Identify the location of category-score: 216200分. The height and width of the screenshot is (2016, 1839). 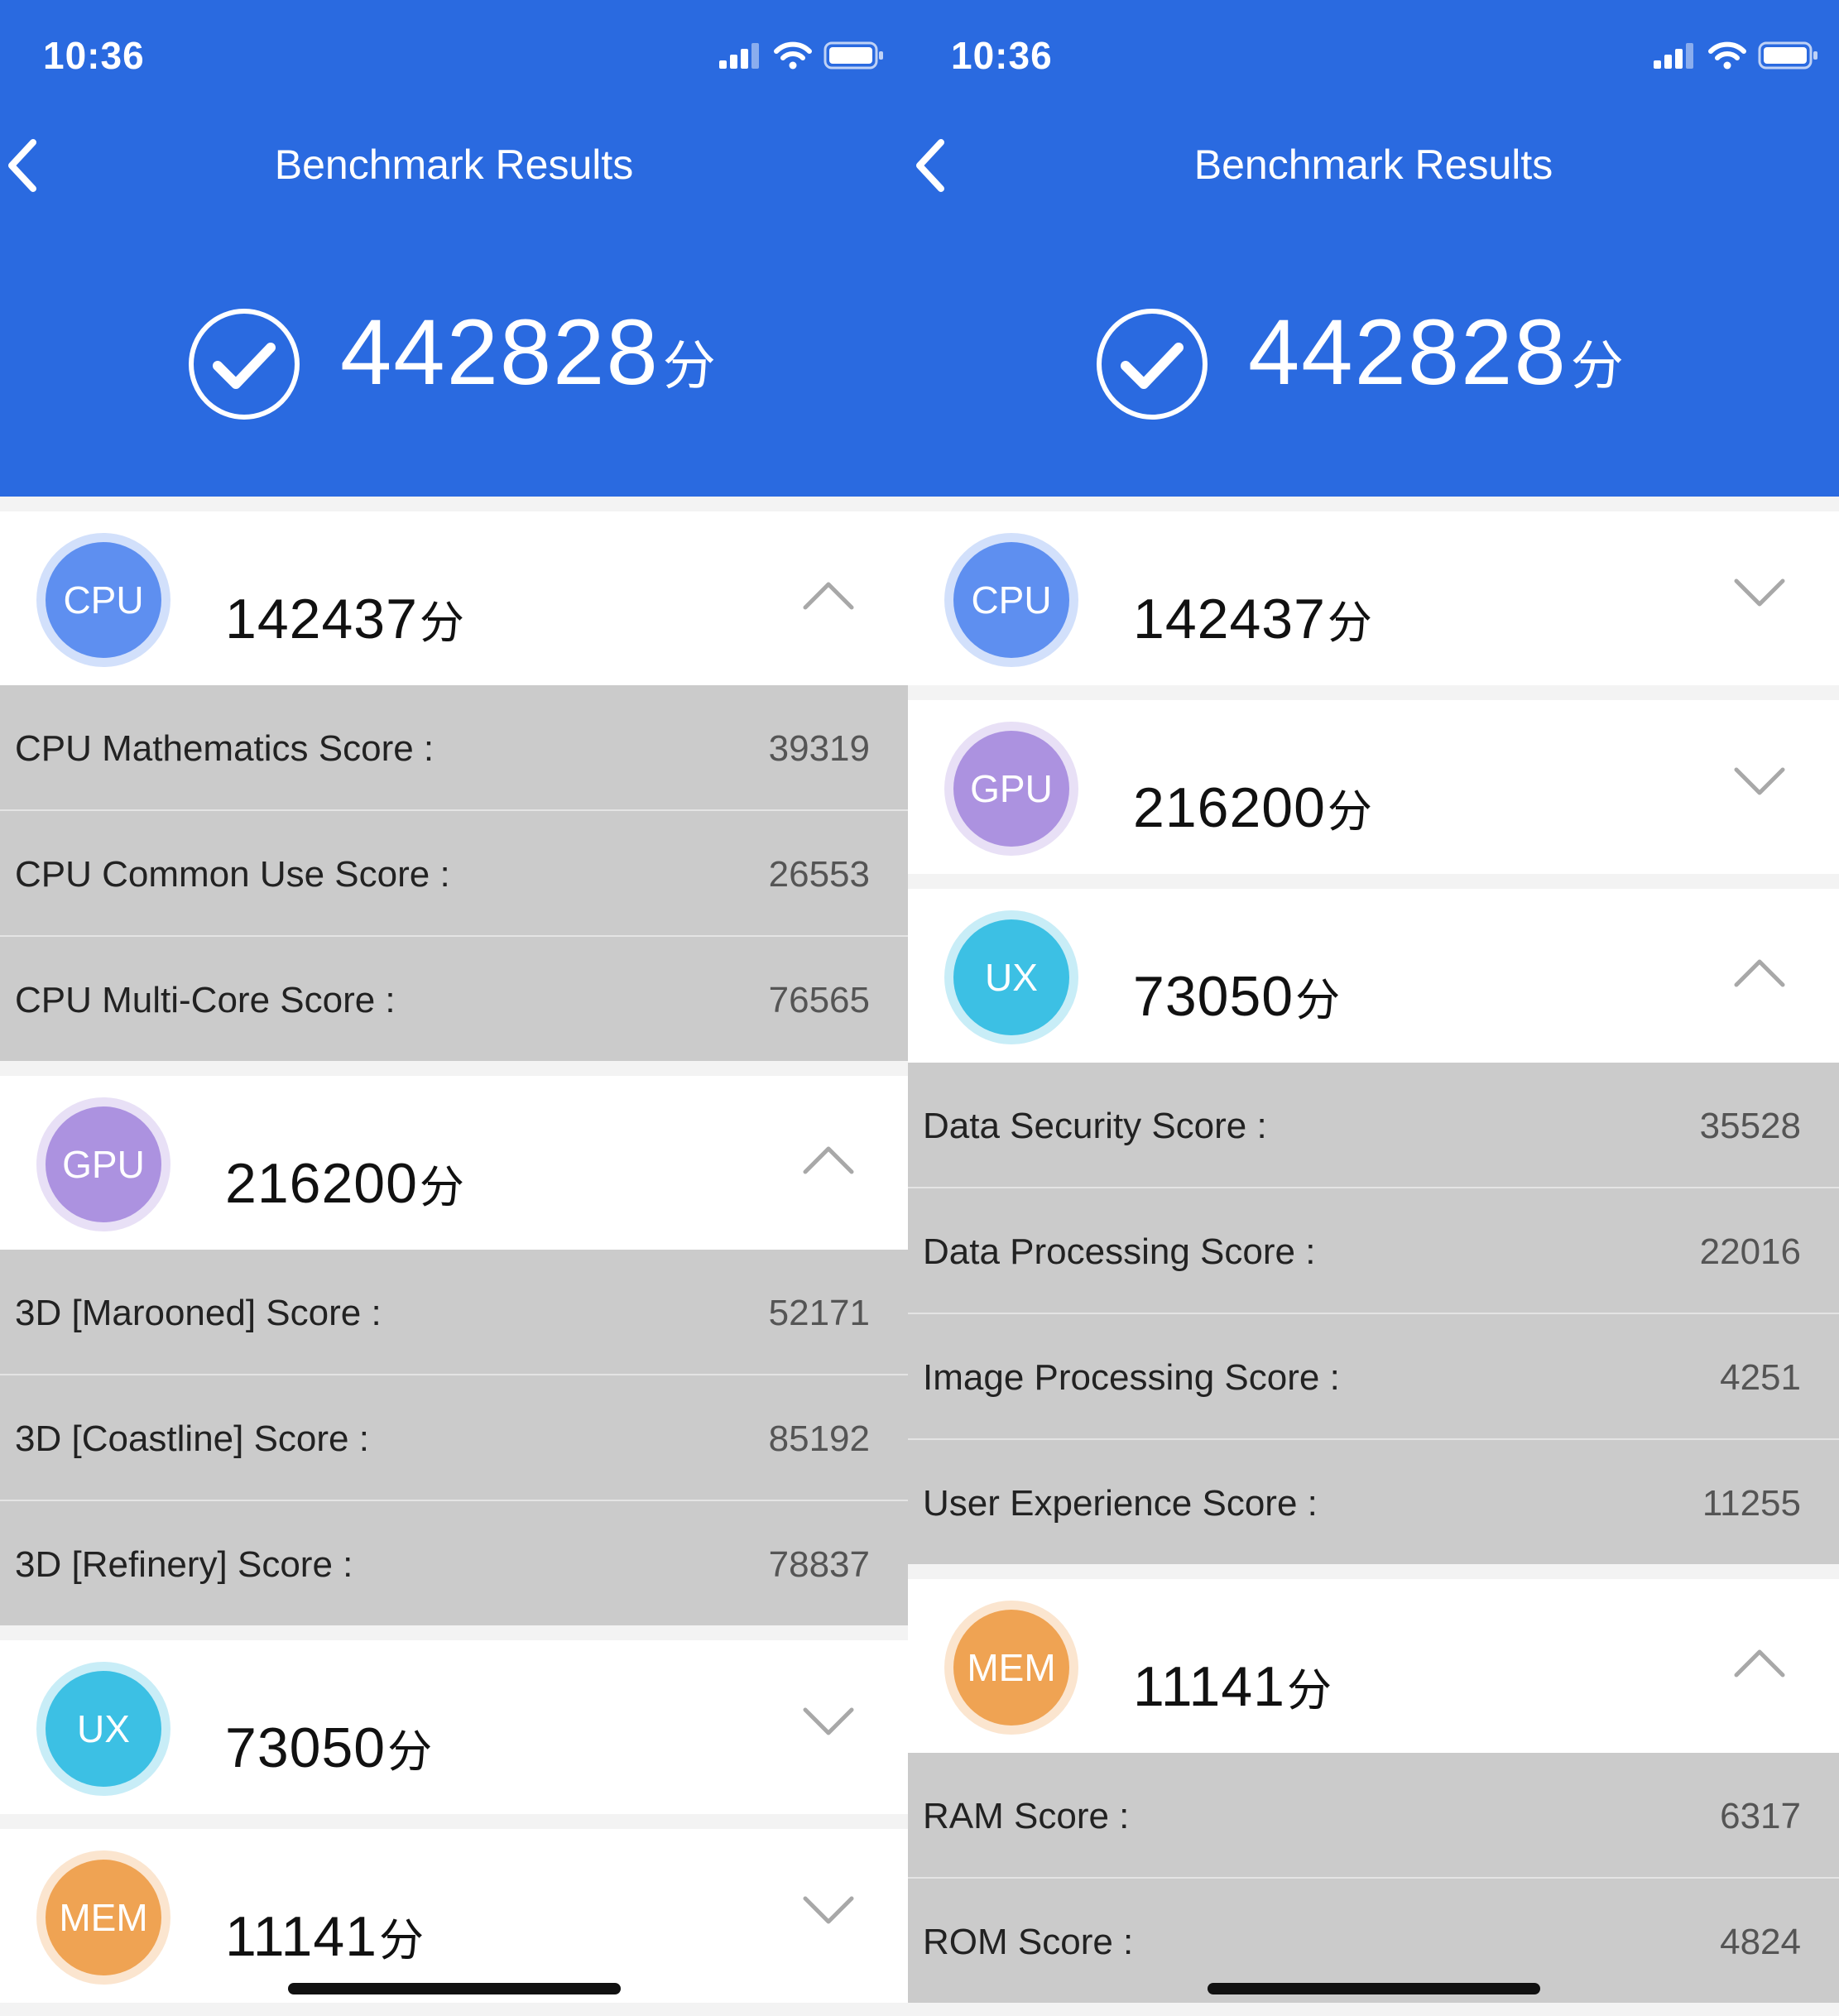
(1253, 807).